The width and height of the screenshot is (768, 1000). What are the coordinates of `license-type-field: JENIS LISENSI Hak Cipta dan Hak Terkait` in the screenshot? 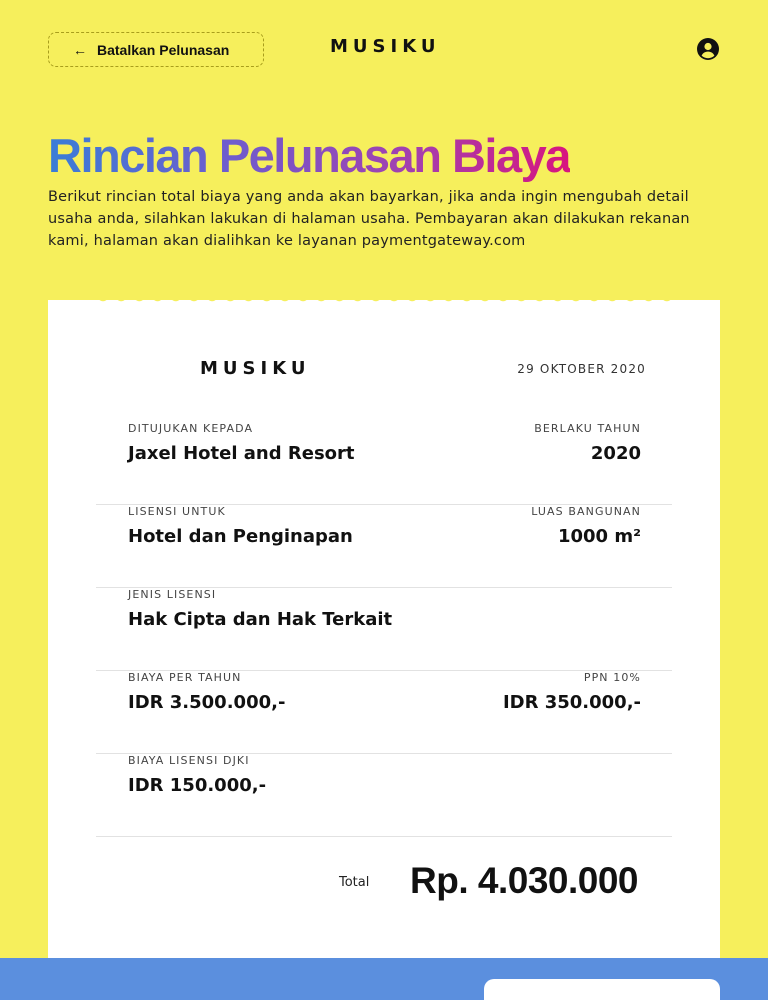 It's located at (260, 610).